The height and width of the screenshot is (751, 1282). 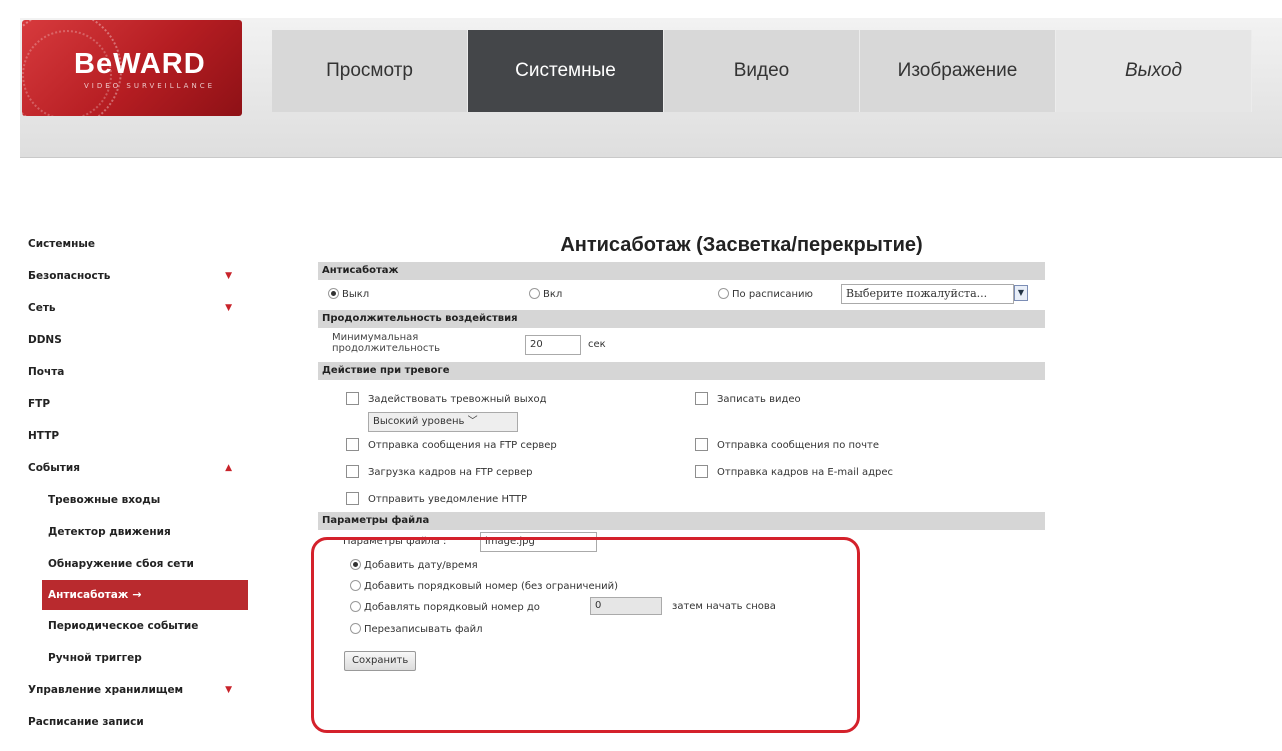 I want to click on sidebar-item-system: Системные, so click(x=137, y=244).